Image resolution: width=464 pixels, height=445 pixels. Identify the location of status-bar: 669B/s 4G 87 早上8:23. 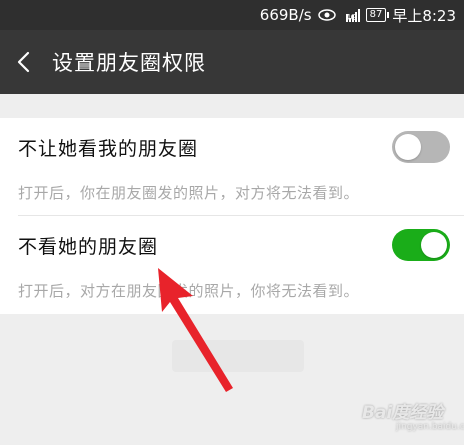
(232, 15).